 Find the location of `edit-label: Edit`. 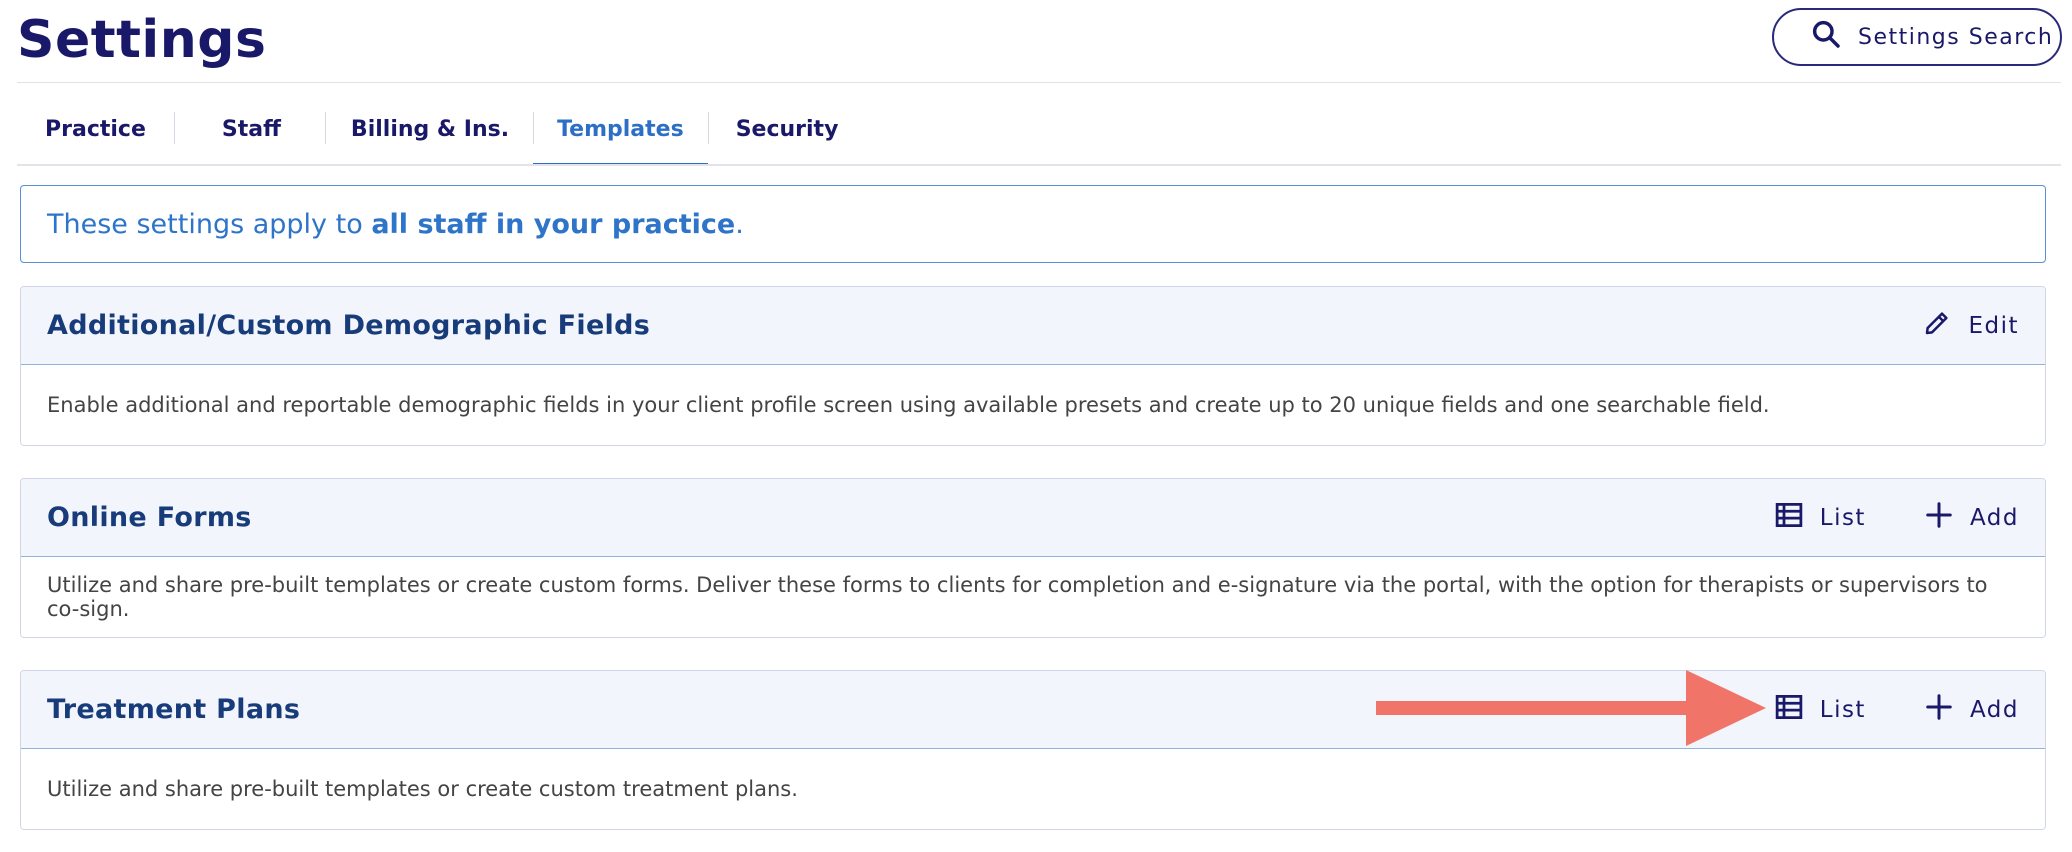

edit-label: Edit is located at coordinates (1993, 325).